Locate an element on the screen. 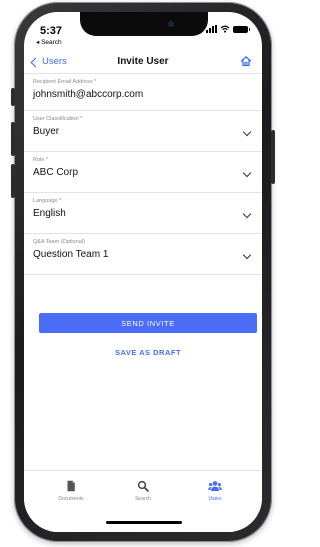 The height and width of the screenshot is (547, 320). user-classification-label: User Classification * is located at coordinates (58, 119).